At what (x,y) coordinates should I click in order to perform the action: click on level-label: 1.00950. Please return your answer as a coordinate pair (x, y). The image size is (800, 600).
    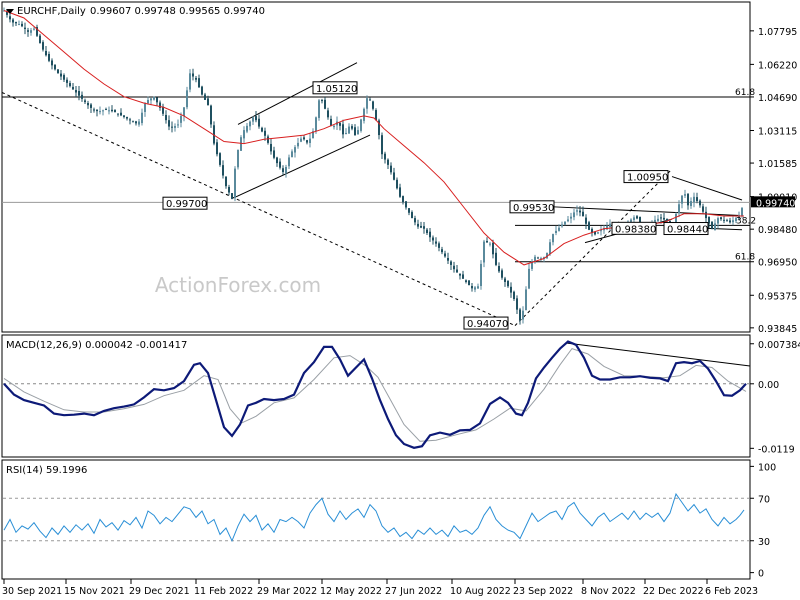
    Looking at the image, I should click on (647, 178).